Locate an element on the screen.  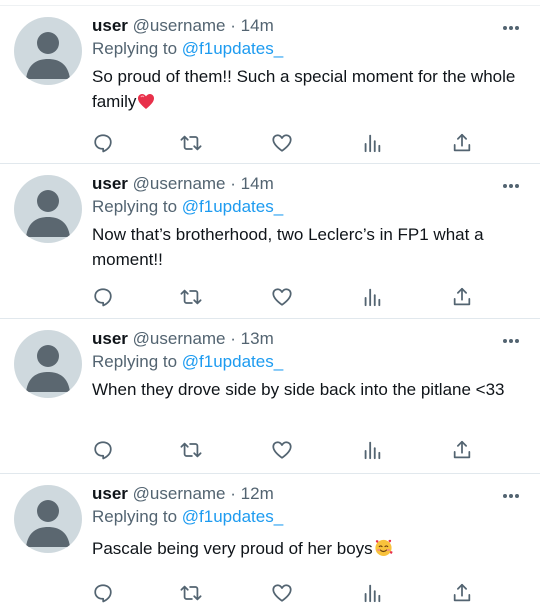
tweet-header: user @username · 12m is located at coordinates (183, 494).